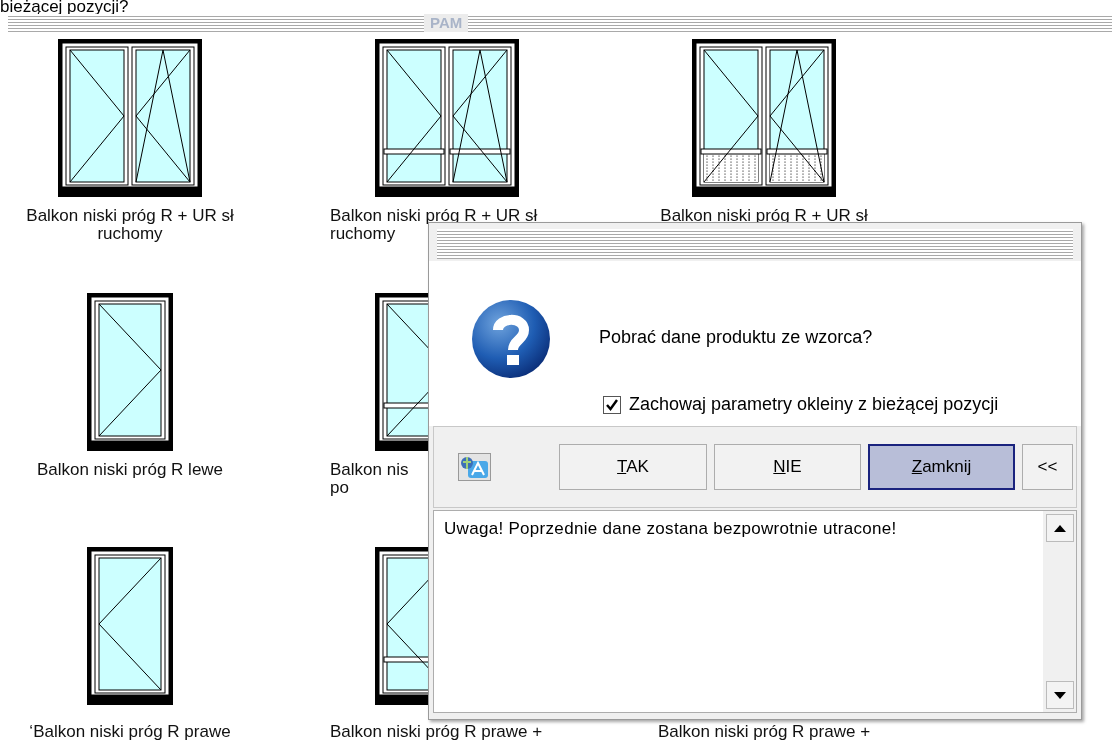  I want to click on item-label: Balkon niski próg R + UR sł, so click(130, 216).